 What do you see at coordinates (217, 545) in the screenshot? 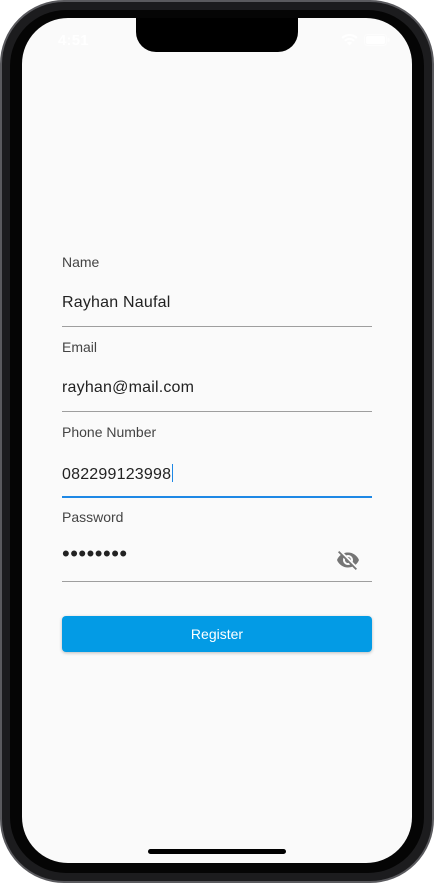
I see `password-field: Password ••••••••` at bounding box center [217, 545].